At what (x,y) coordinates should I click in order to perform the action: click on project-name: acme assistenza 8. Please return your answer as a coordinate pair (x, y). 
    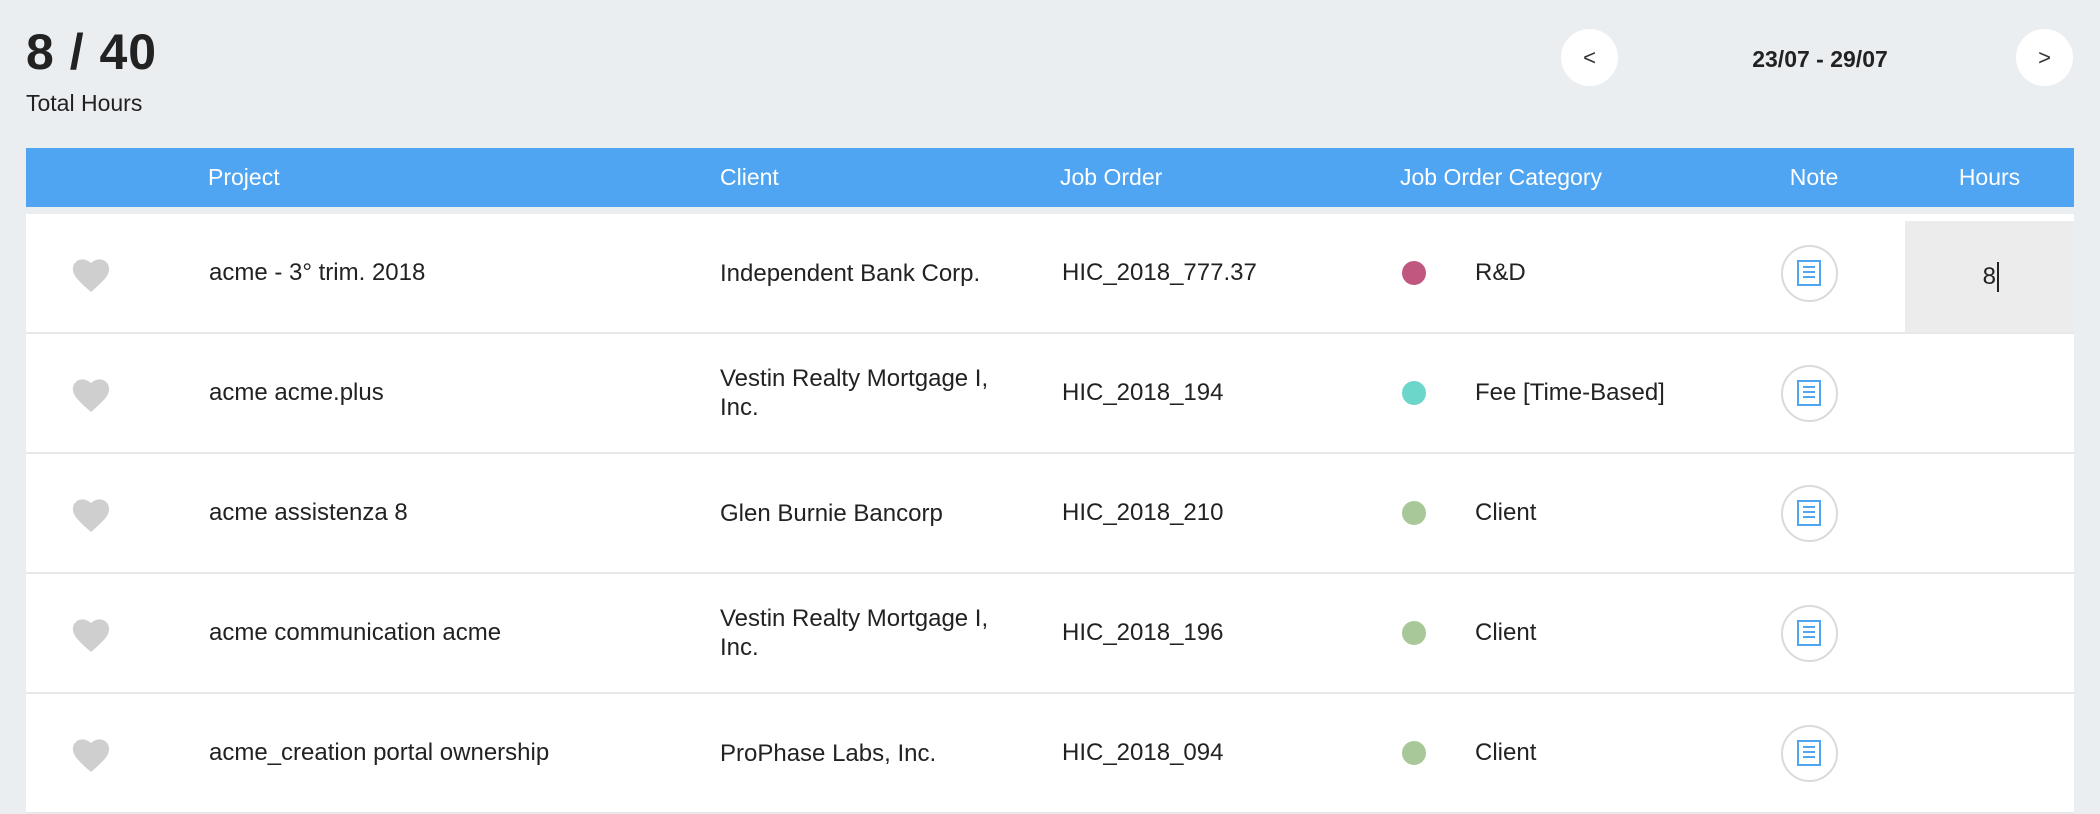
    Looking at the image, I should click on (308, 512).